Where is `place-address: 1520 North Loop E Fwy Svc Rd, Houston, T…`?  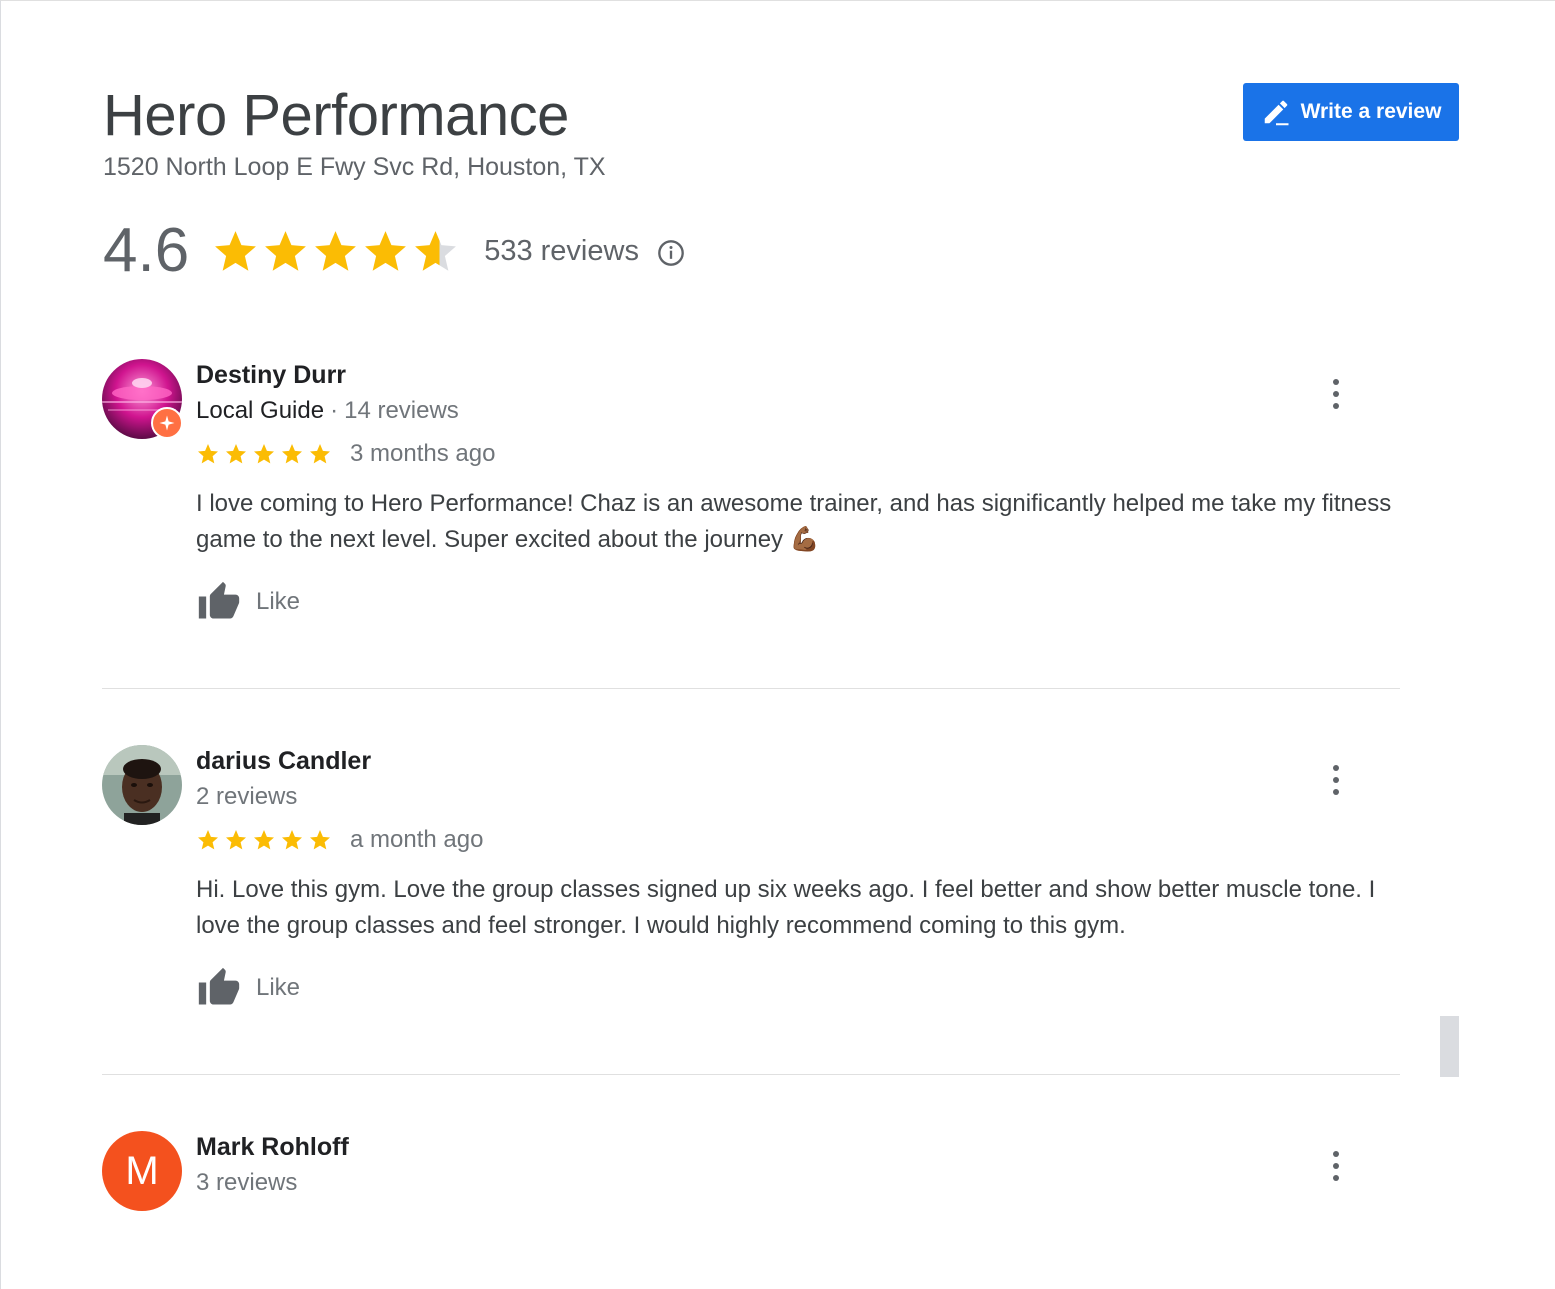
place-address: 1520 North Loop E Fwy Svc Rd, Houston, T… is located at coordinates (354, 167).